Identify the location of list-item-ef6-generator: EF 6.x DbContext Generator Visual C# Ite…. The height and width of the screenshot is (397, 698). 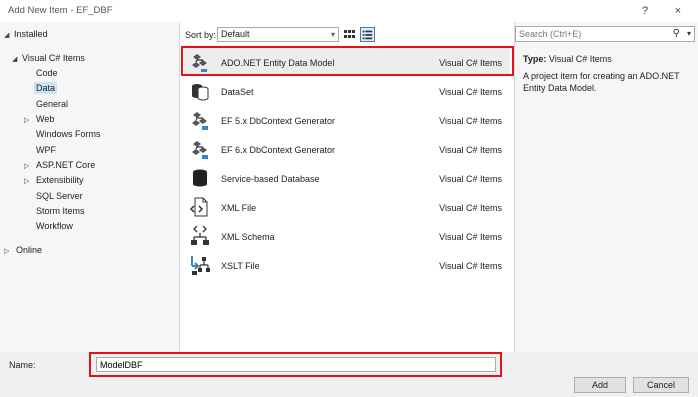
(347, 149).